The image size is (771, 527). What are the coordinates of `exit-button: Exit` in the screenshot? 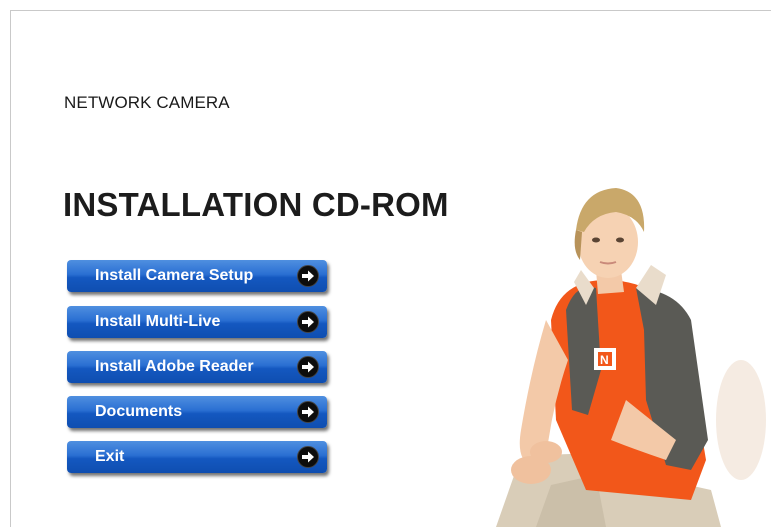 It's located at (197, 457).